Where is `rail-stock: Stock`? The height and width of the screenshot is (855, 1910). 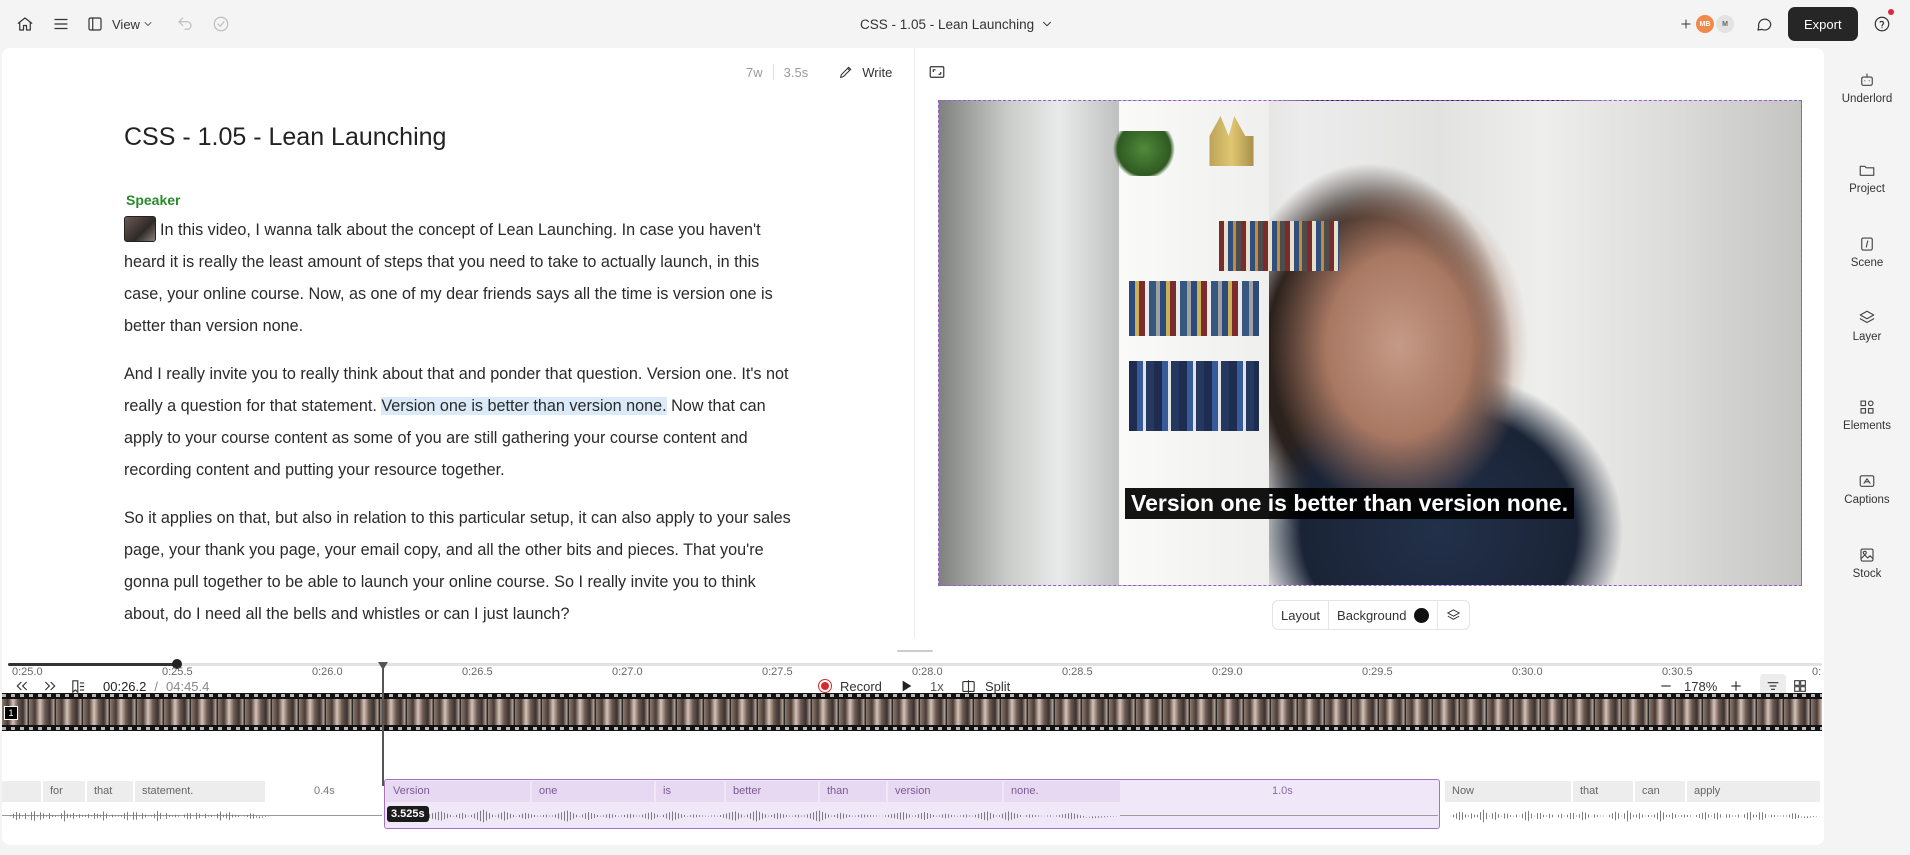
rail-stock: Stock is located at coordinates (1867, 563).